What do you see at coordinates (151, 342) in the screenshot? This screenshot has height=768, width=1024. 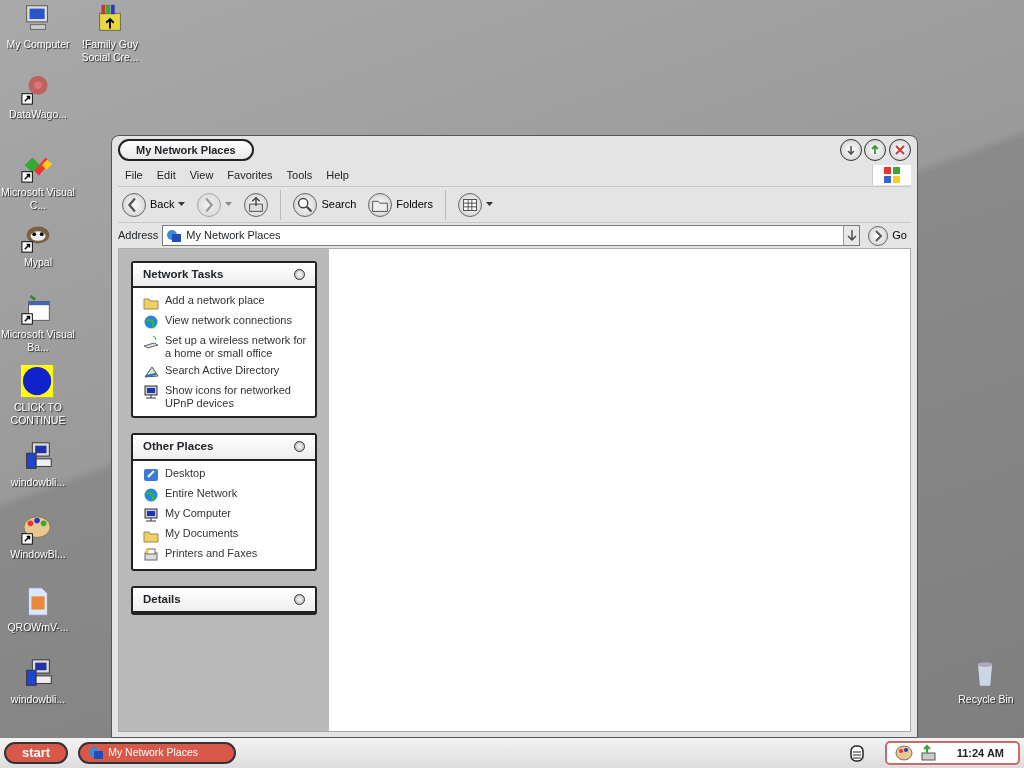 I see `wireless-icon` at bounding box center [151, 342].